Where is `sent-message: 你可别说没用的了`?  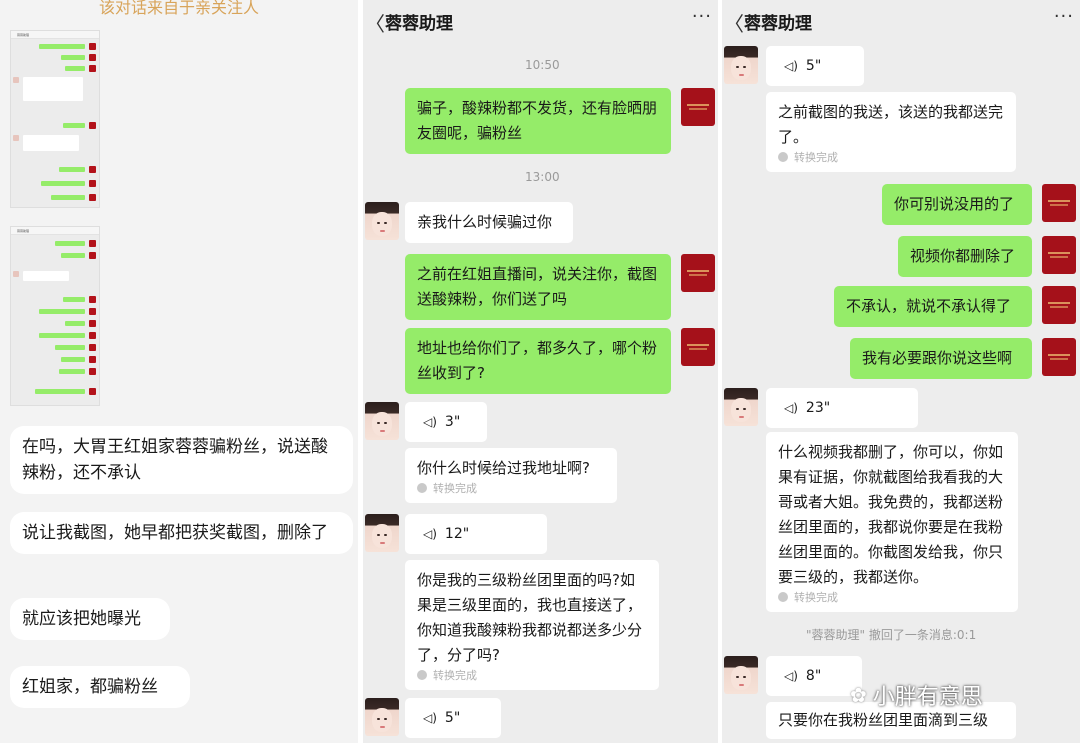
sent-message: 你可别说没用的了 is located at coordinates (957, 204).